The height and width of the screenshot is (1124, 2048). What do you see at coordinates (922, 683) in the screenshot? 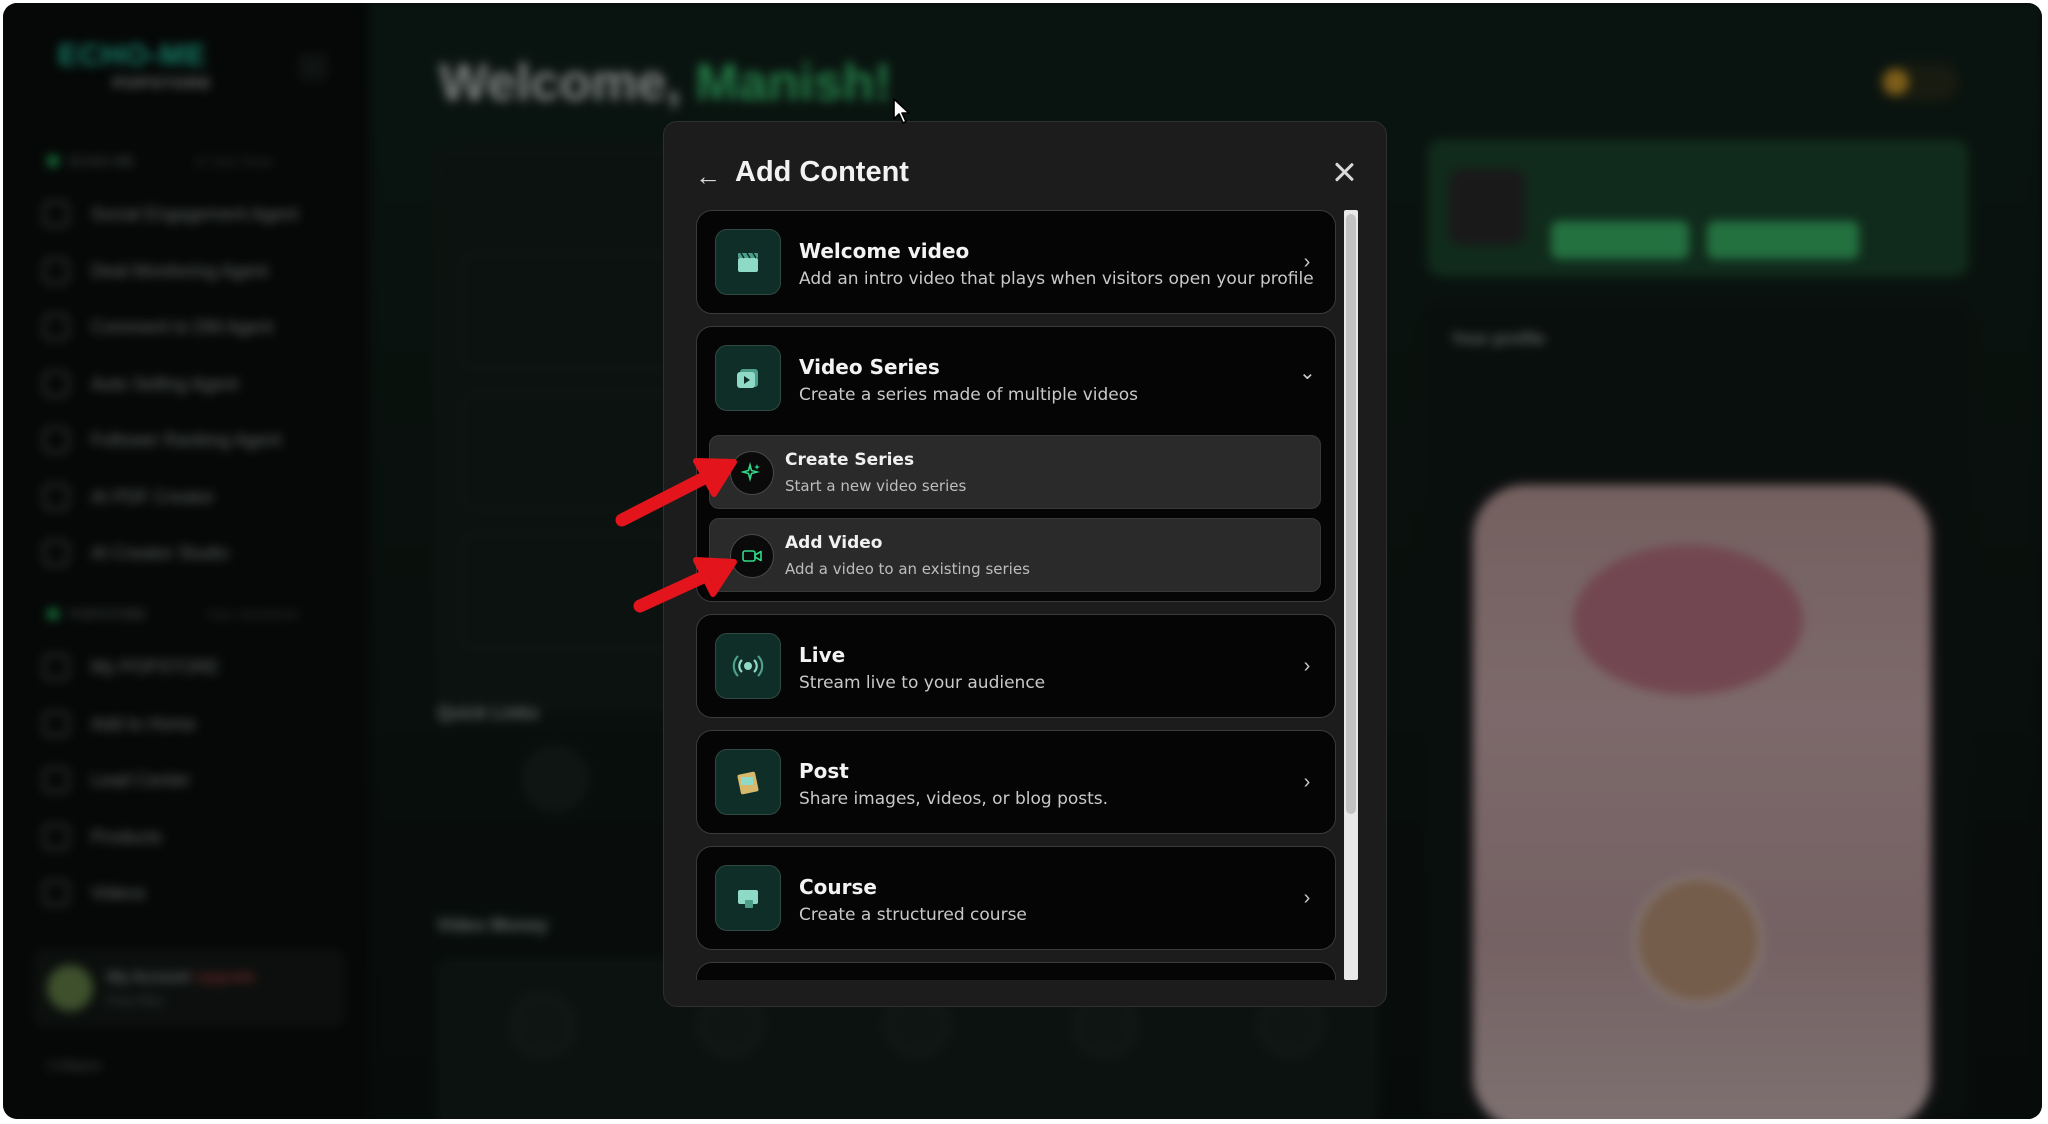
I see `option-desc: Stream live to your audience` at bounding box center [922, 683].